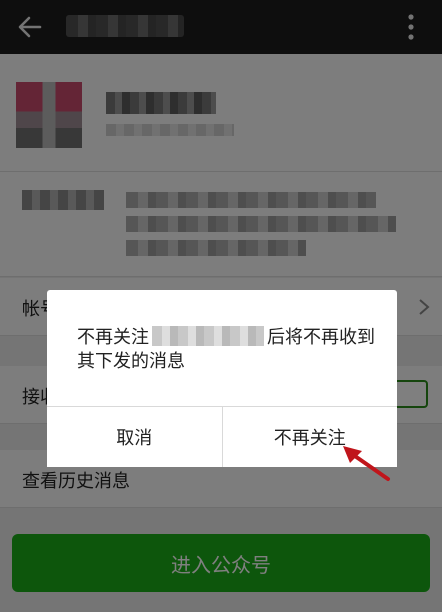 This screenshot has width=442, height=612. Describe the element at coordinates (366, 463) in the screenshot. I see `pointer-arrow-icon` at that location.